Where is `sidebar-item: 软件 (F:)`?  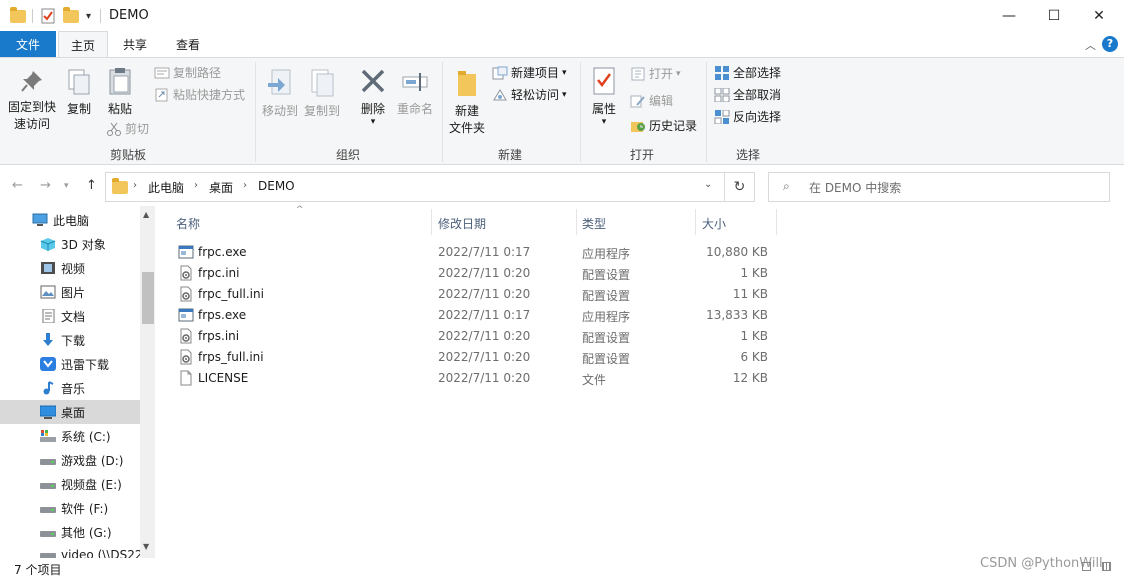 sidebar-item: 软件 (F:) is located at coordinates (70, 508).